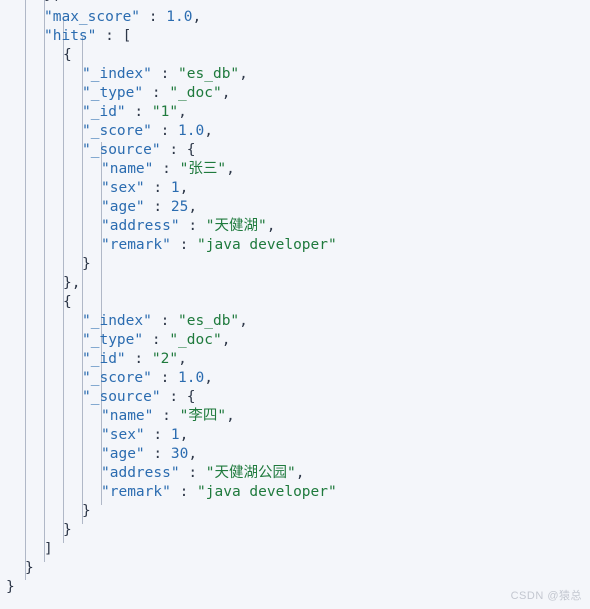  I want to click on code-line: "age" : 30,, so click(295, 454).